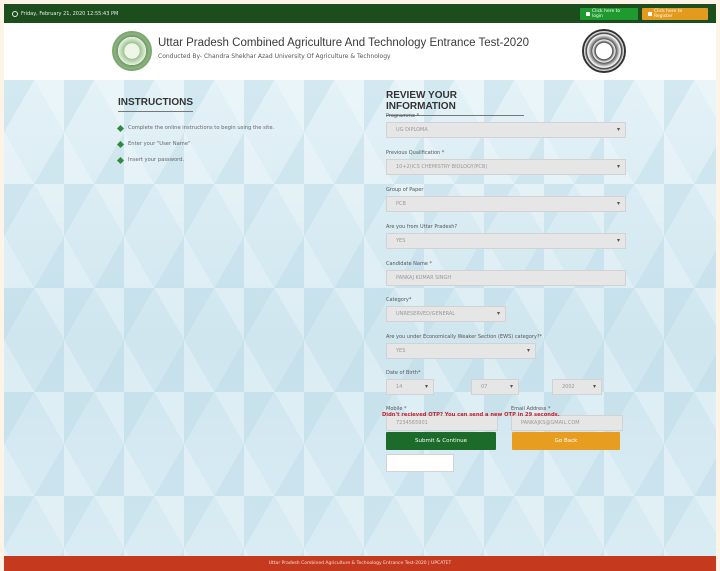 The image size is (720, 571). I want to click on dob-group: Date of Birth* 14 07 2002, so click(506, 382).